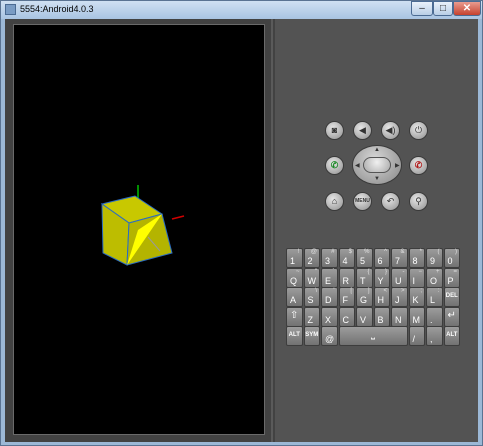 This screenshot has height=446, width=483. Describe the element at coordinates (328, 319) in the screenshot. I see `key-label: X` at that location.